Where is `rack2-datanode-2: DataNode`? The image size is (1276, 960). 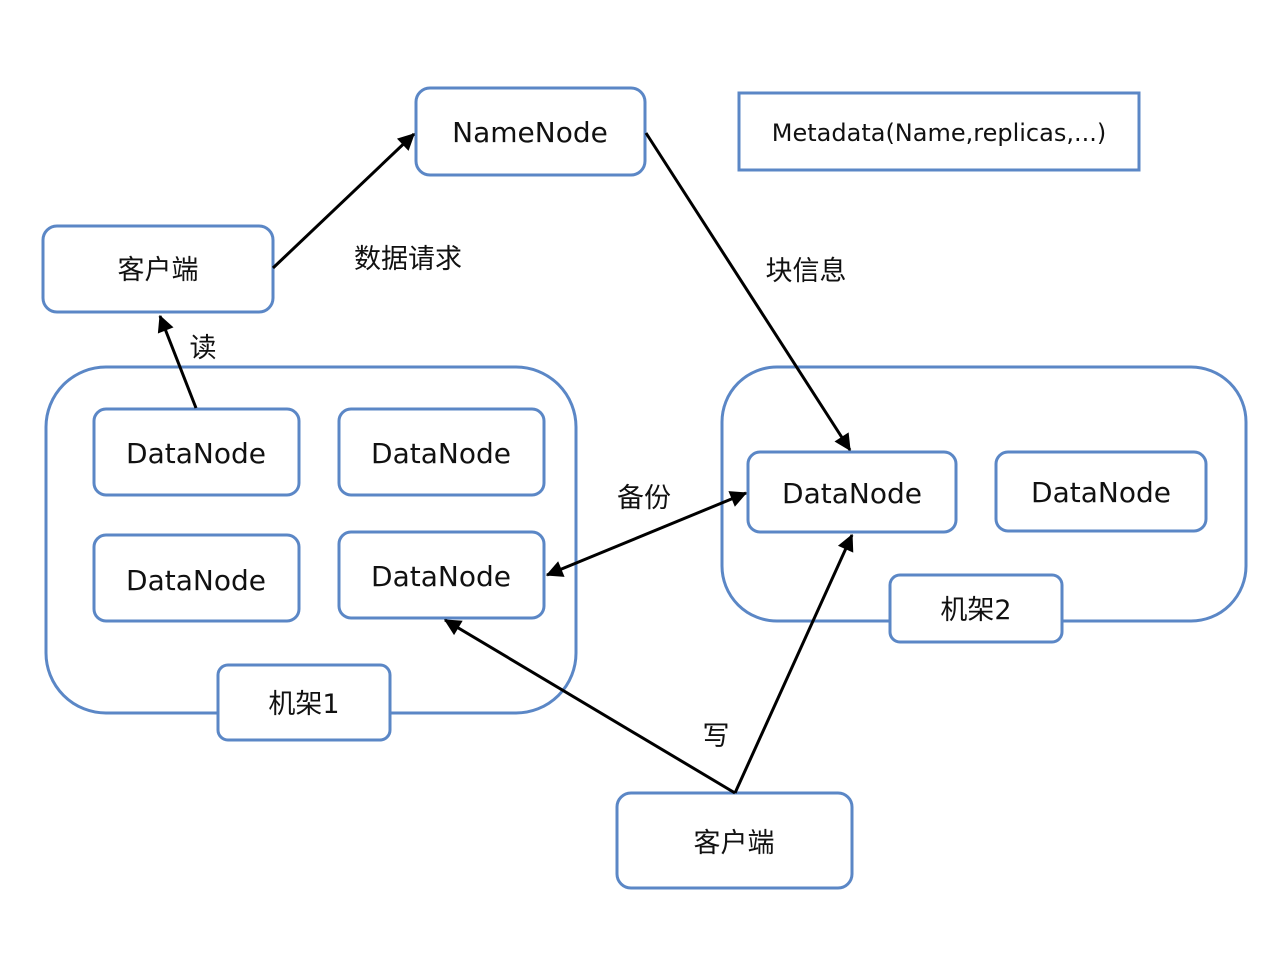
rack2-datanode-2: DataNode is located at coordinates (1101, 491).